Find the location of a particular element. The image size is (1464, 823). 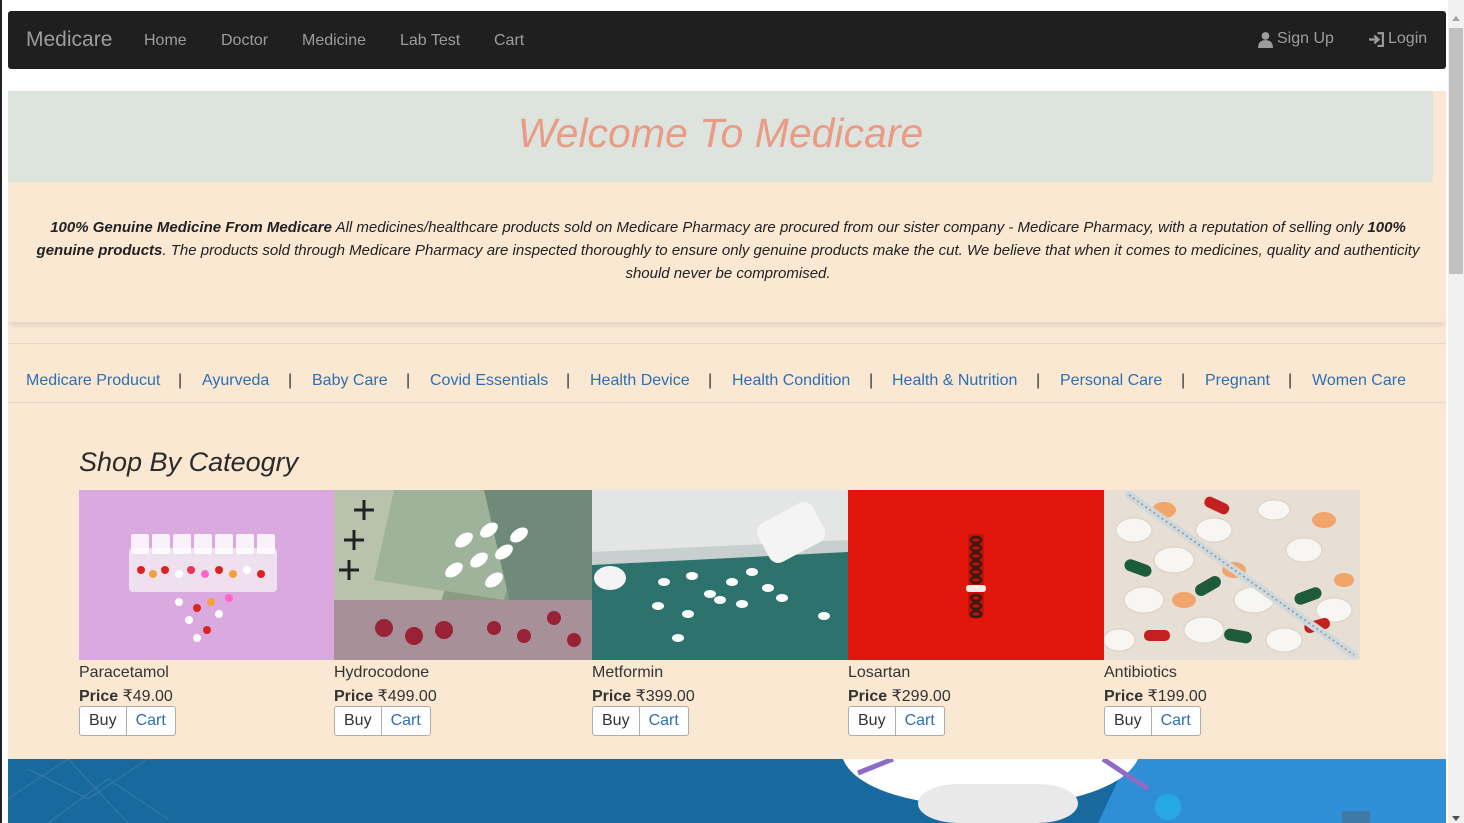

product-name: Losartan is located at coordinates (879, 672).